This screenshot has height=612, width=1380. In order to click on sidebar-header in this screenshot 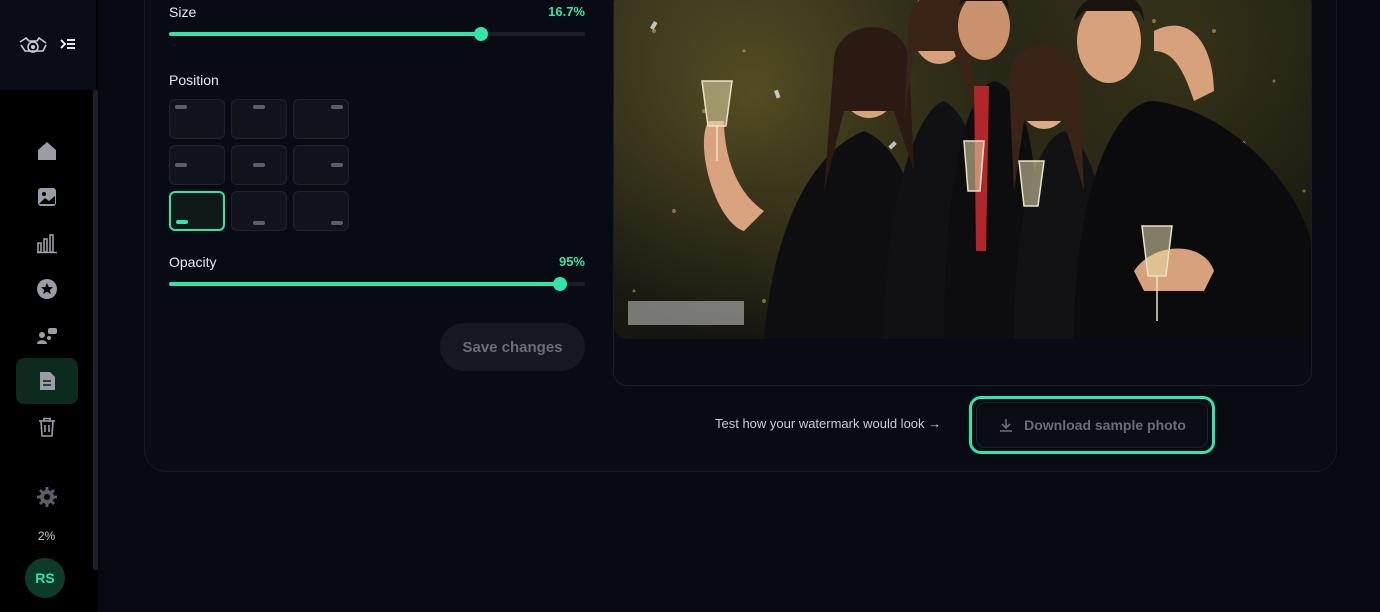, I will do `click(48, 45)`.